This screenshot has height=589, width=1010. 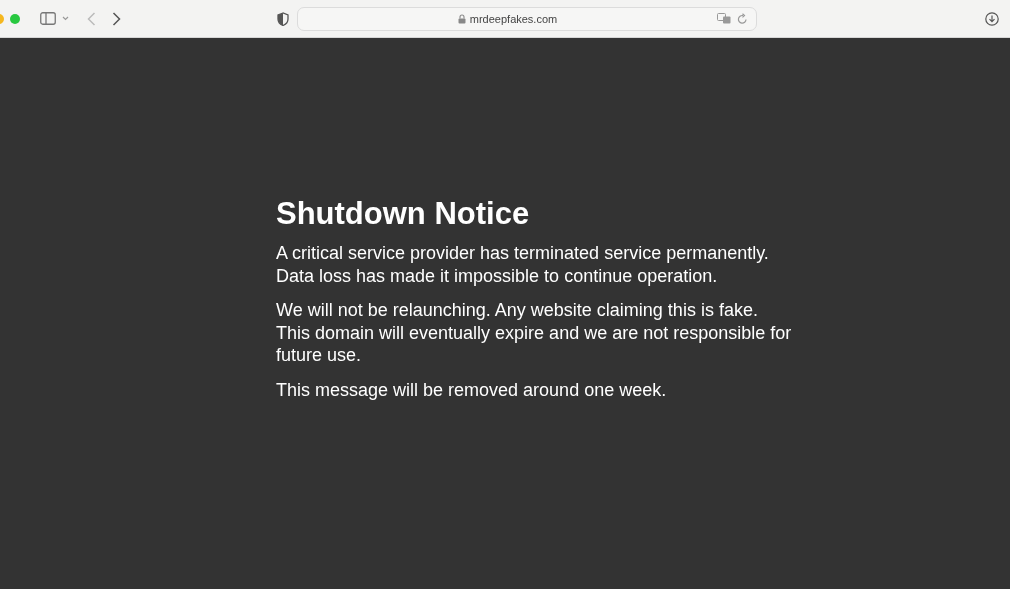 I want to click on sidebar-icon, so click(x=48, y=18).